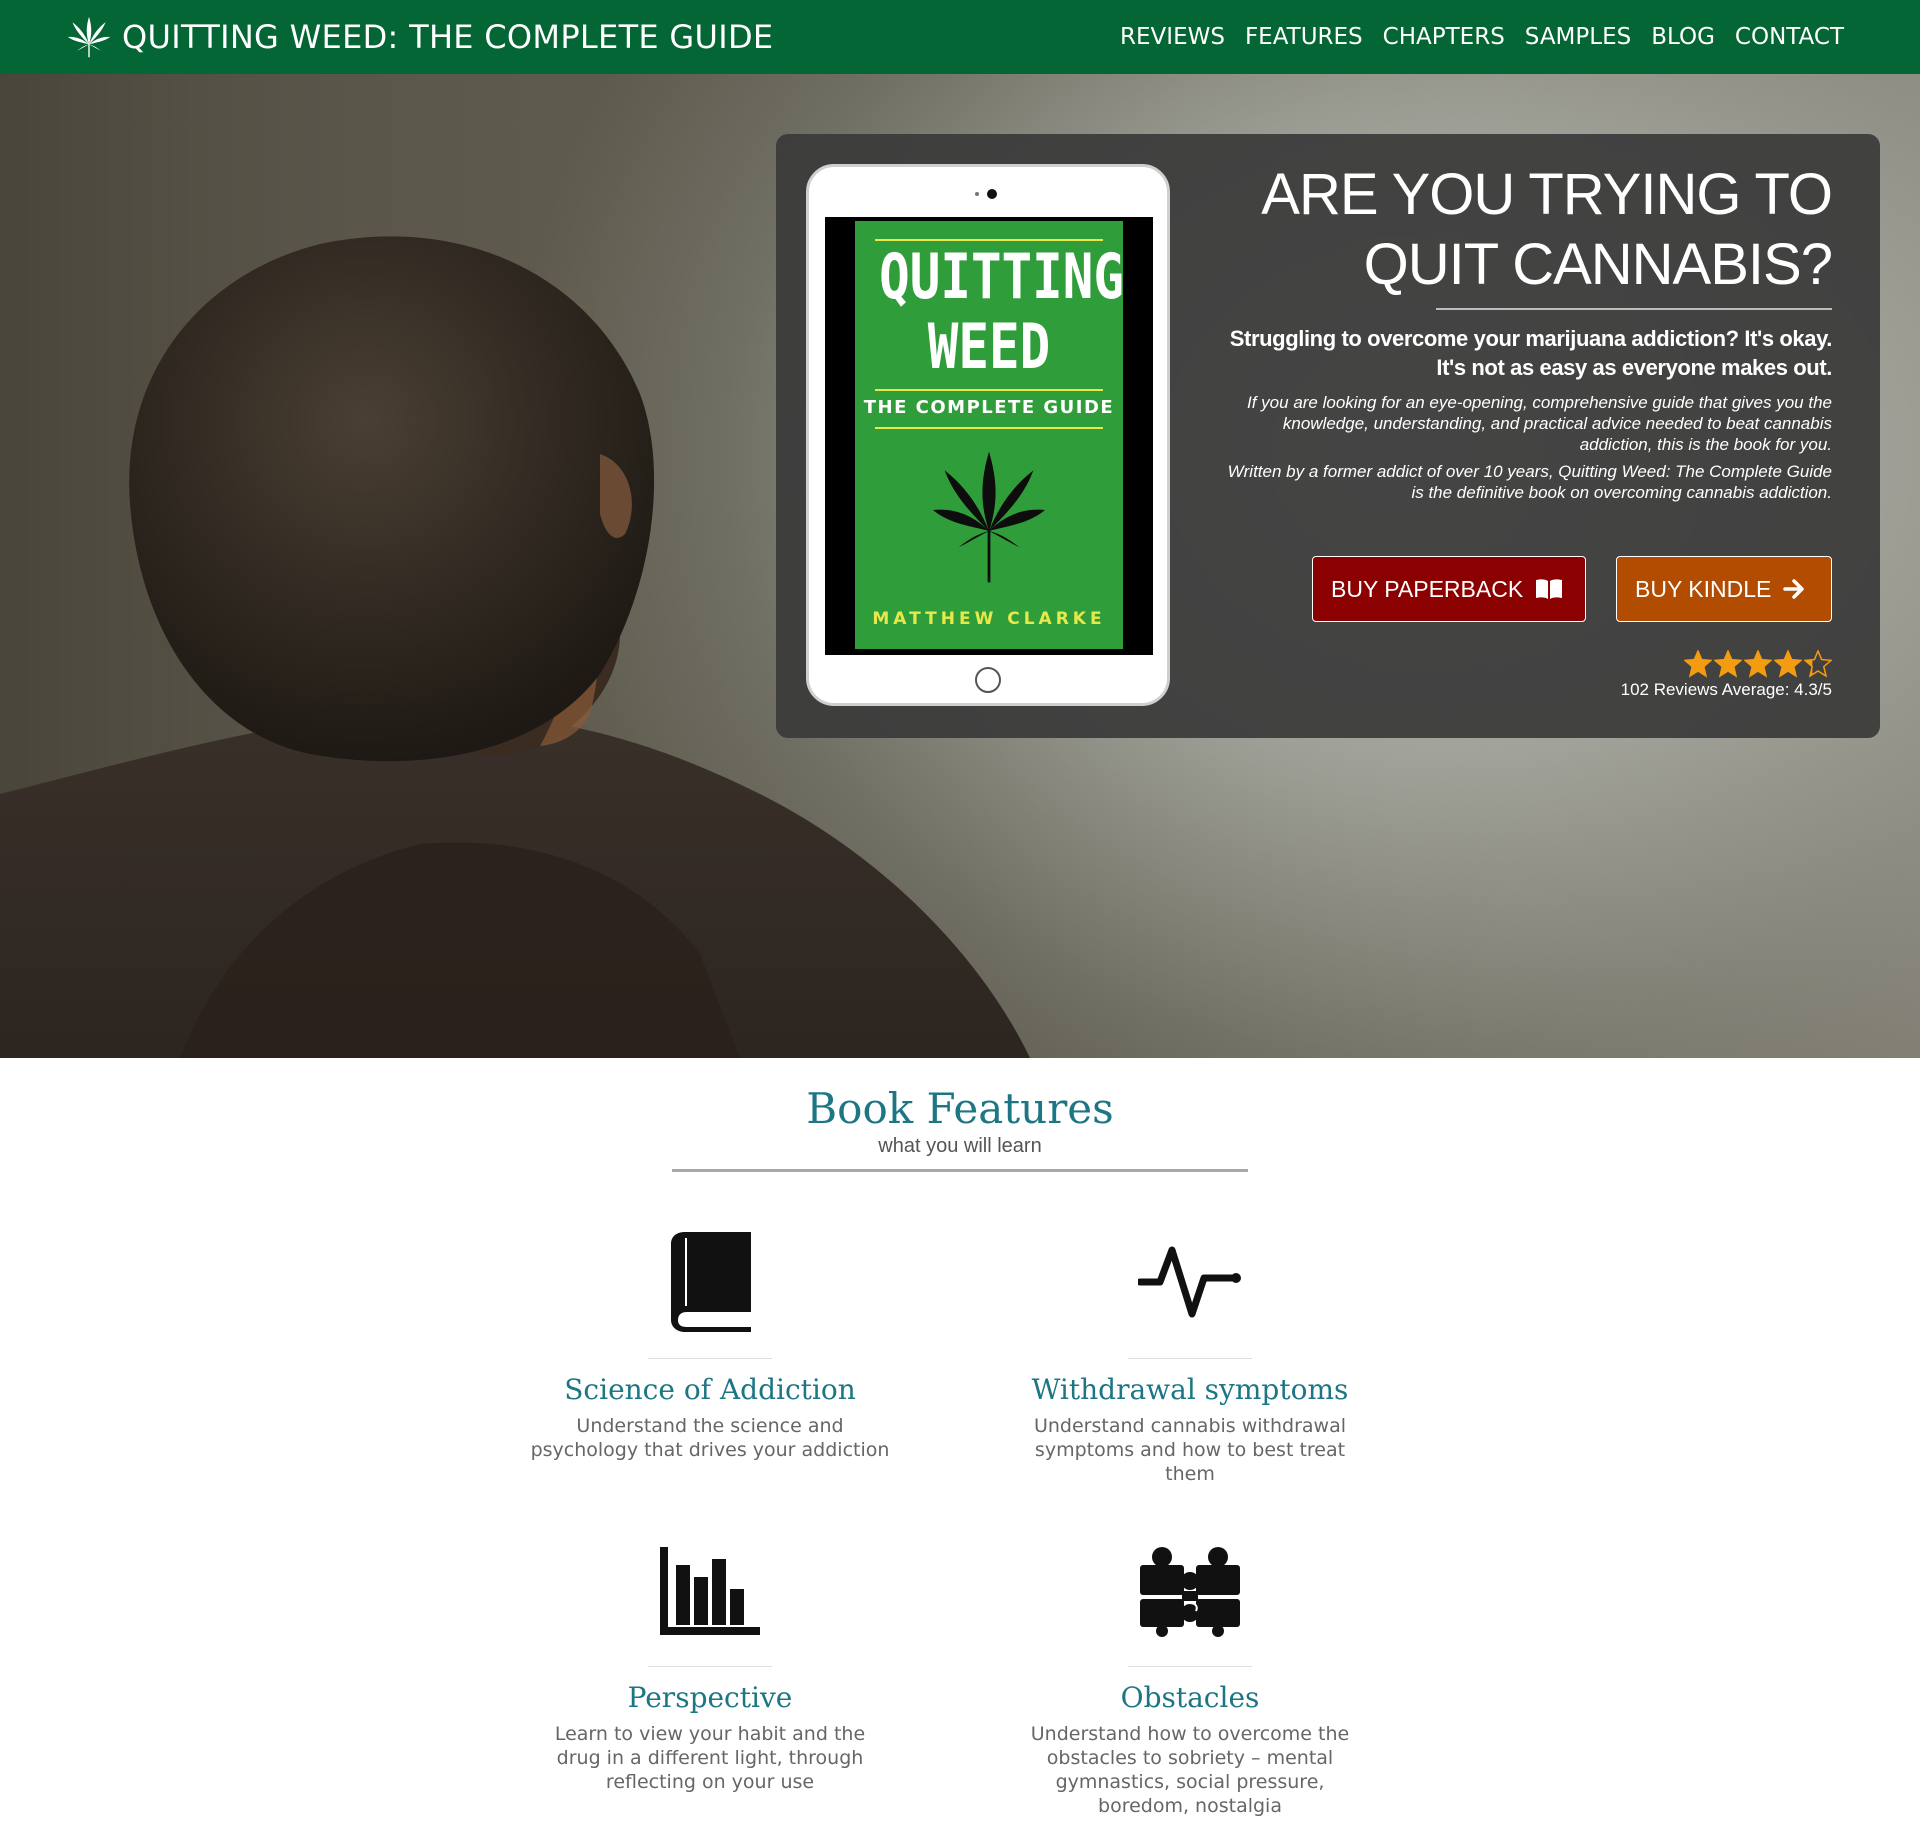 This screenshot has width=1920, height=1830. What do you see at coordinates (1304, 37) in the screenshot?
I see `nav-features: FEATURES` at bounding box center [1304, 37].